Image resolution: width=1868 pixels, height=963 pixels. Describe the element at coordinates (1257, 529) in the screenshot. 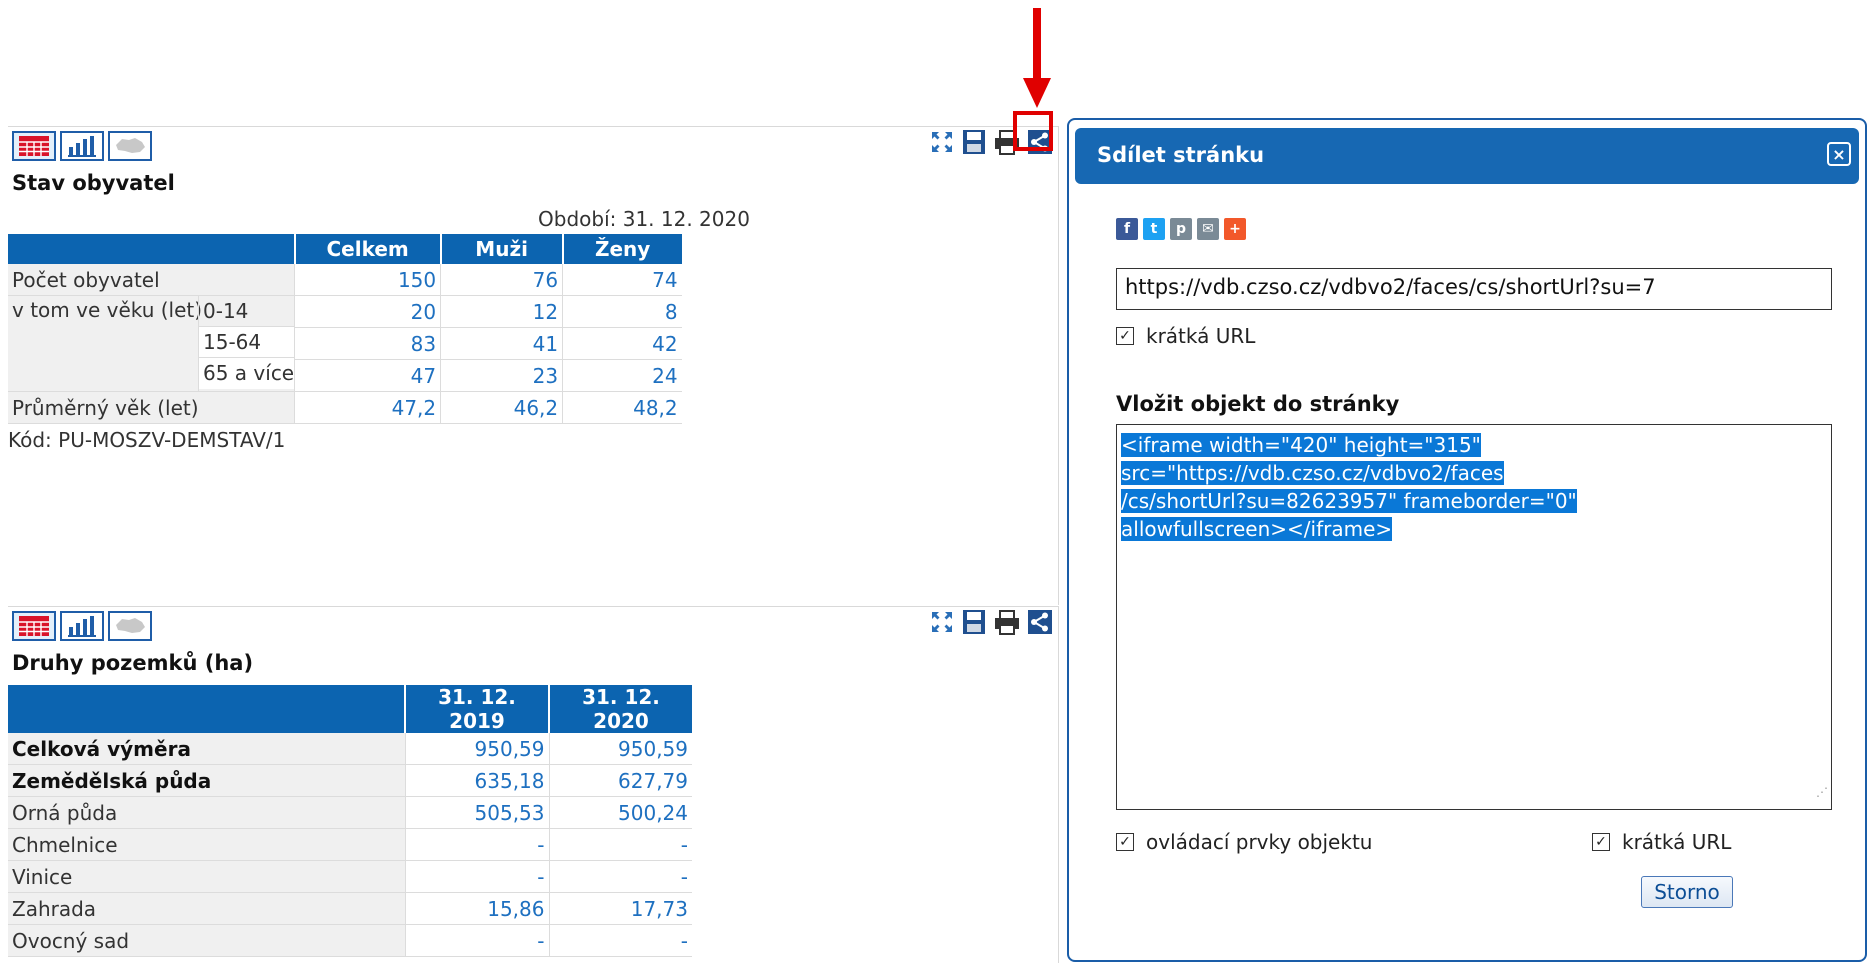

I see `embed-code-line: allowfullscreen></iframe>` at that location.